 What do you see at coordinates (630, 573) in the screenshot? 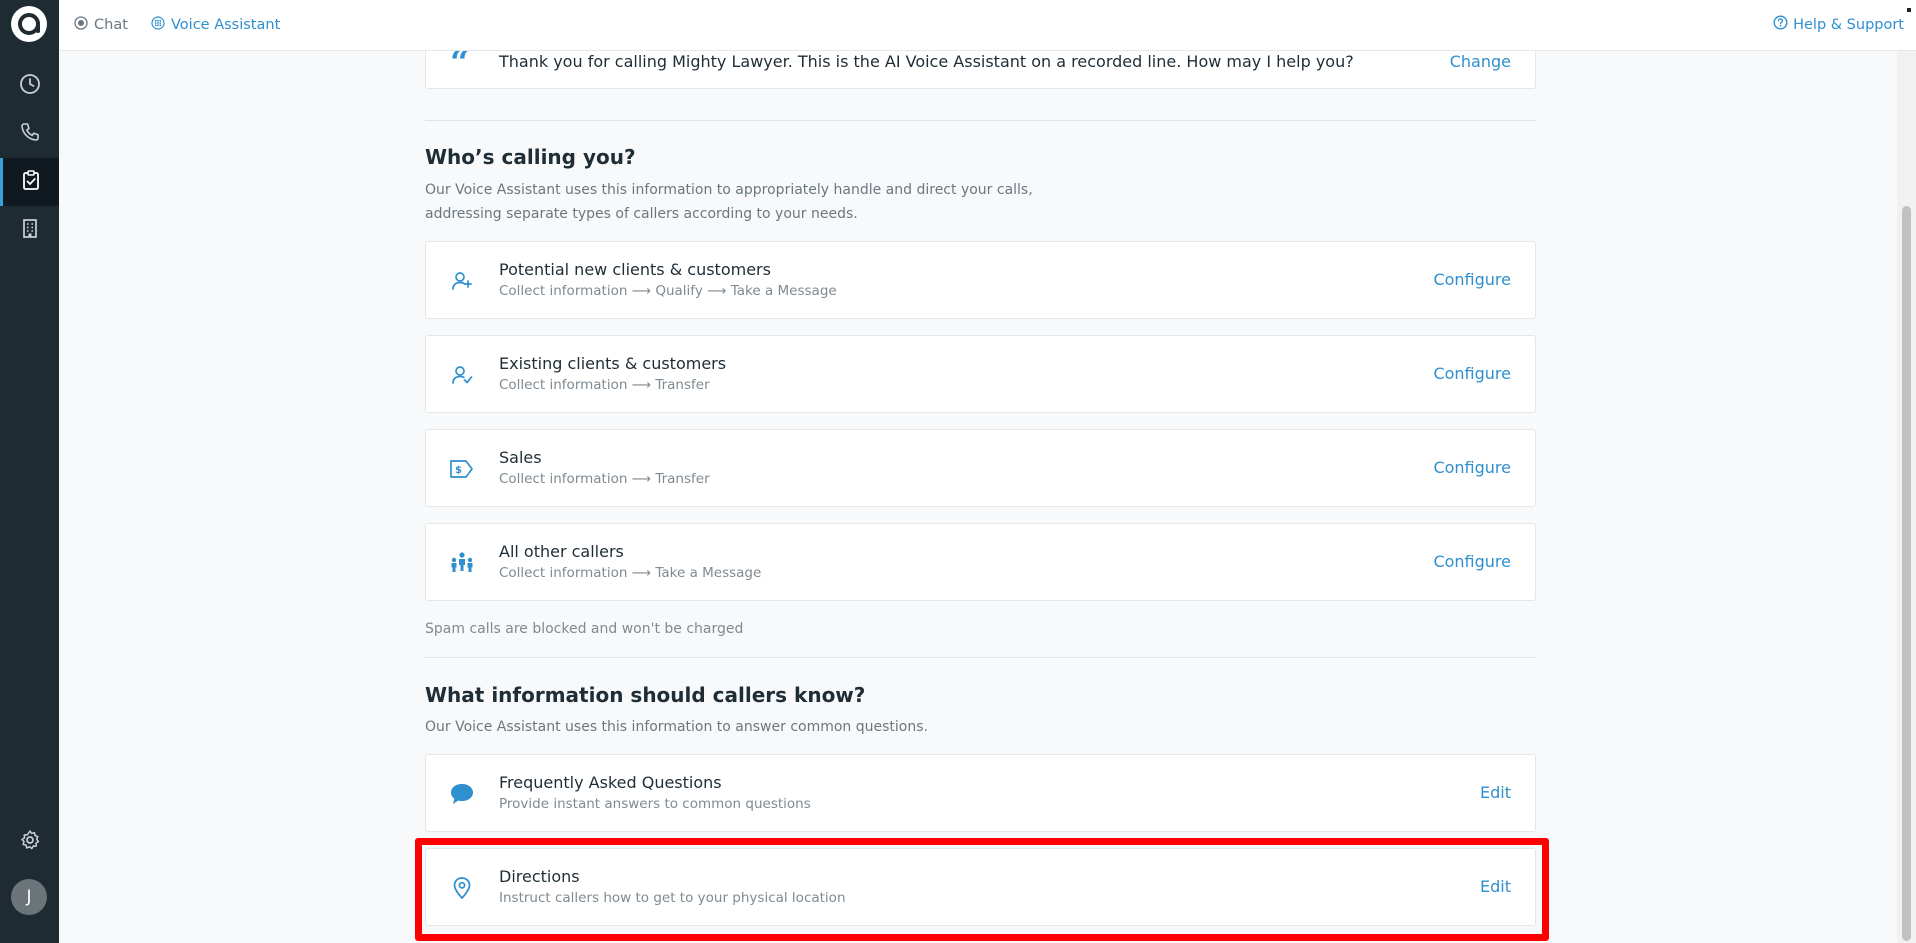
I see `caller-subtitle: Collect information ⟶ Take a Message` at bounding box center [630, 573].